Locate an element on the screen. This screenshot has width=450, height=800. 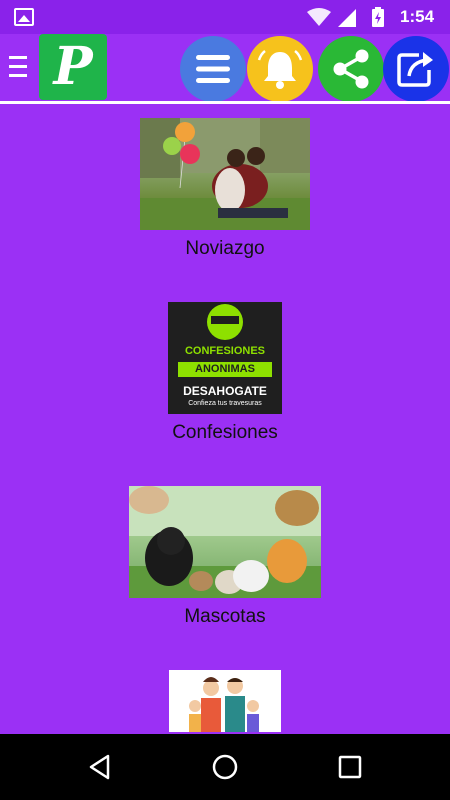
app-toolbar: P is located at coordinates (225, 68).